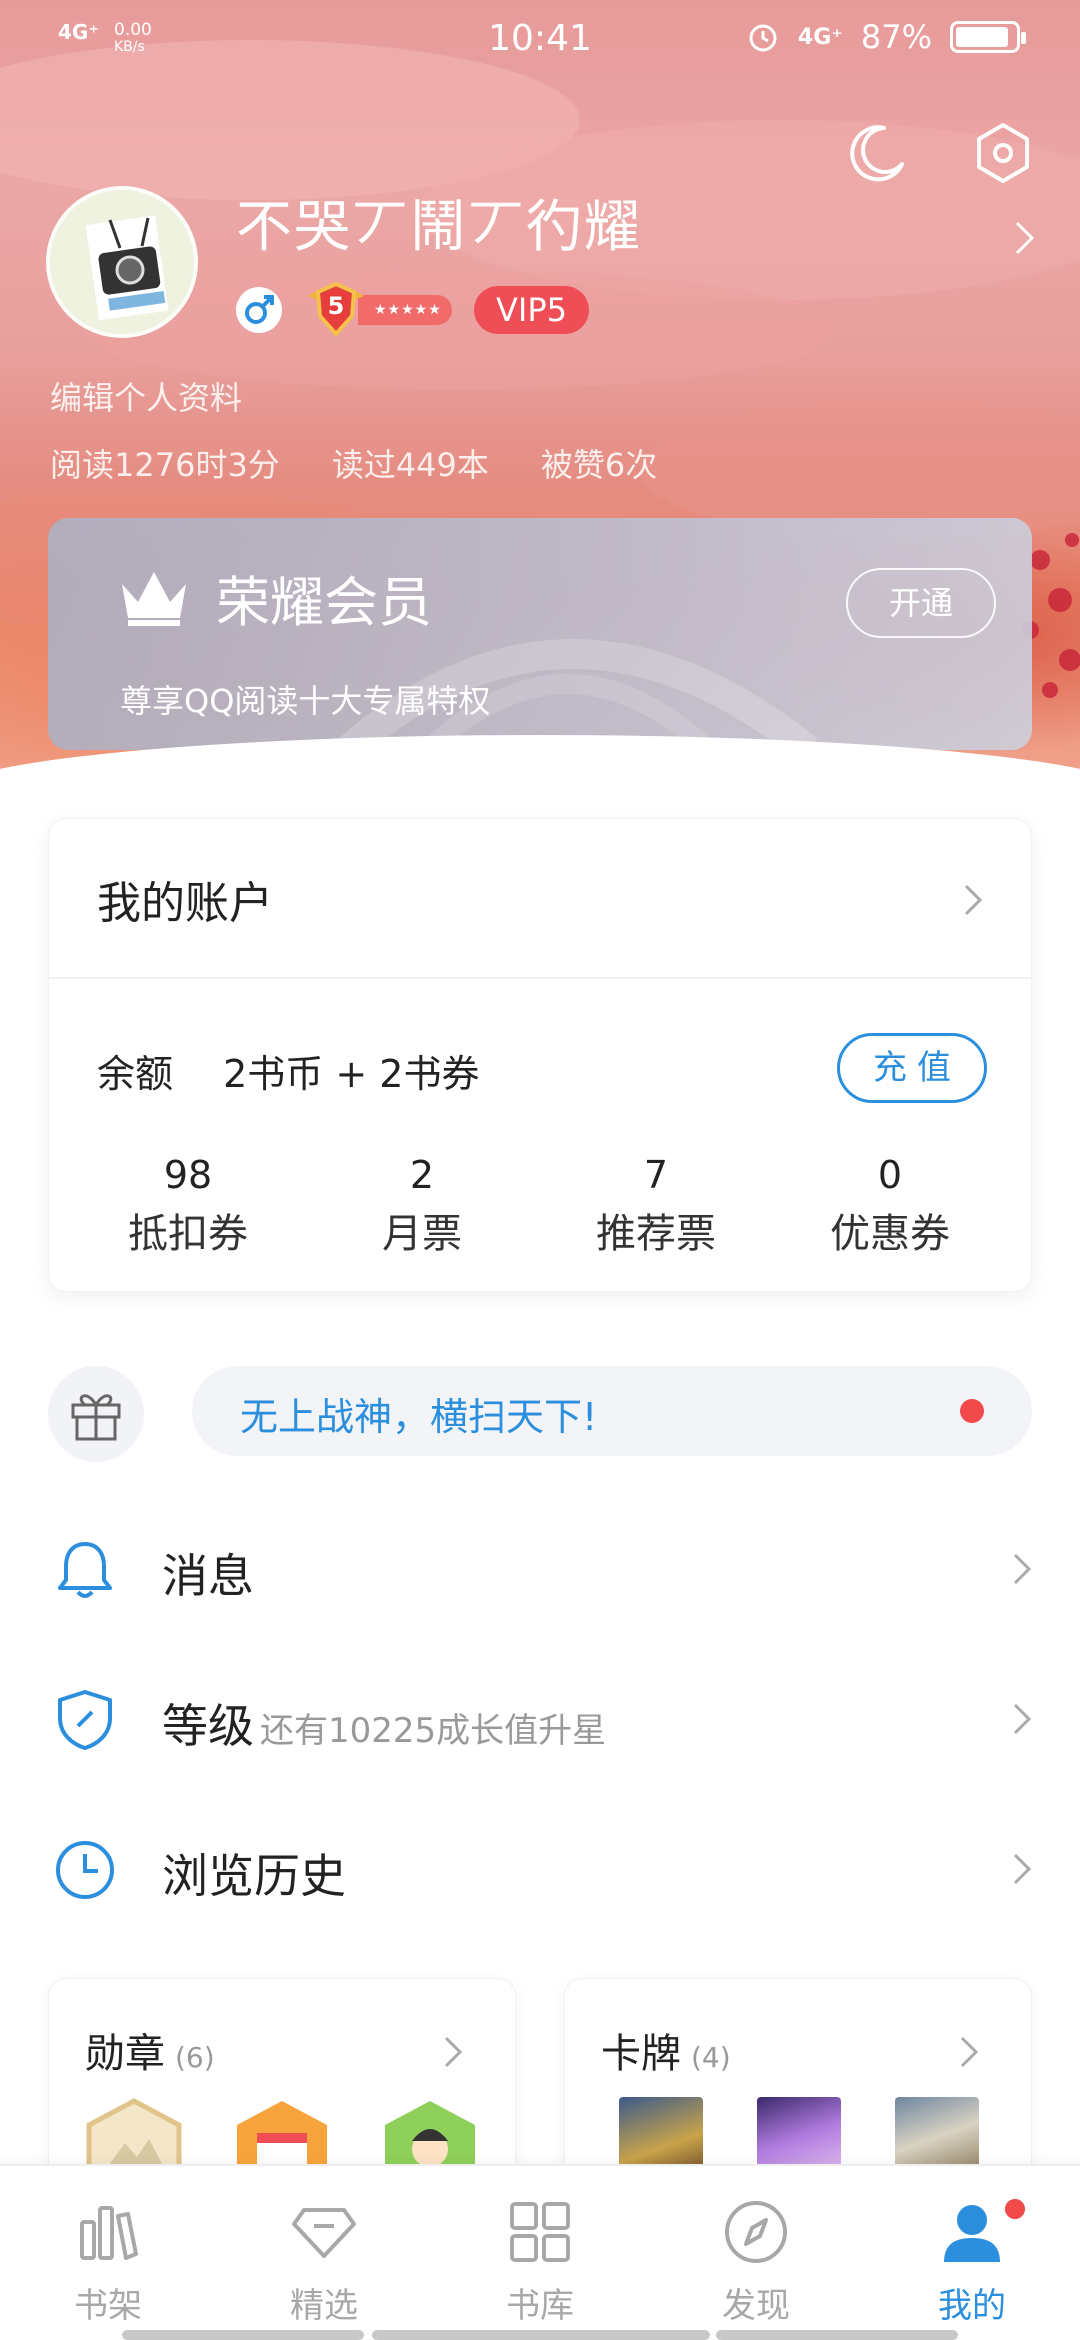 This screenshot has height=2340, width=1080. Describe the element at coordinates (641, 2054) in the screenshot. I see `cards-title: 卡牌` at that location.